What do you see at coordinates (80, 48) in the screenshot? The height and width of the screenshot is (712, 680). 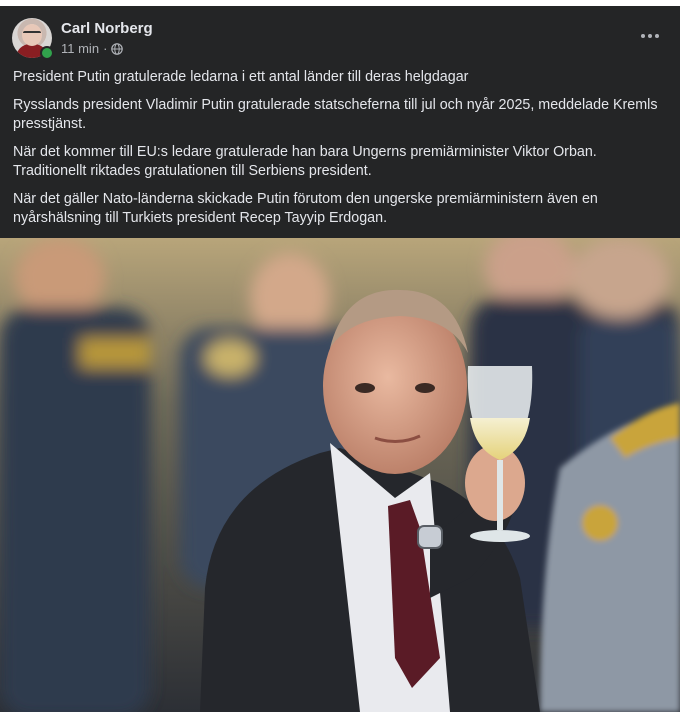 I see `post-timestamp: 11 min` at bounding box center [80, 48].